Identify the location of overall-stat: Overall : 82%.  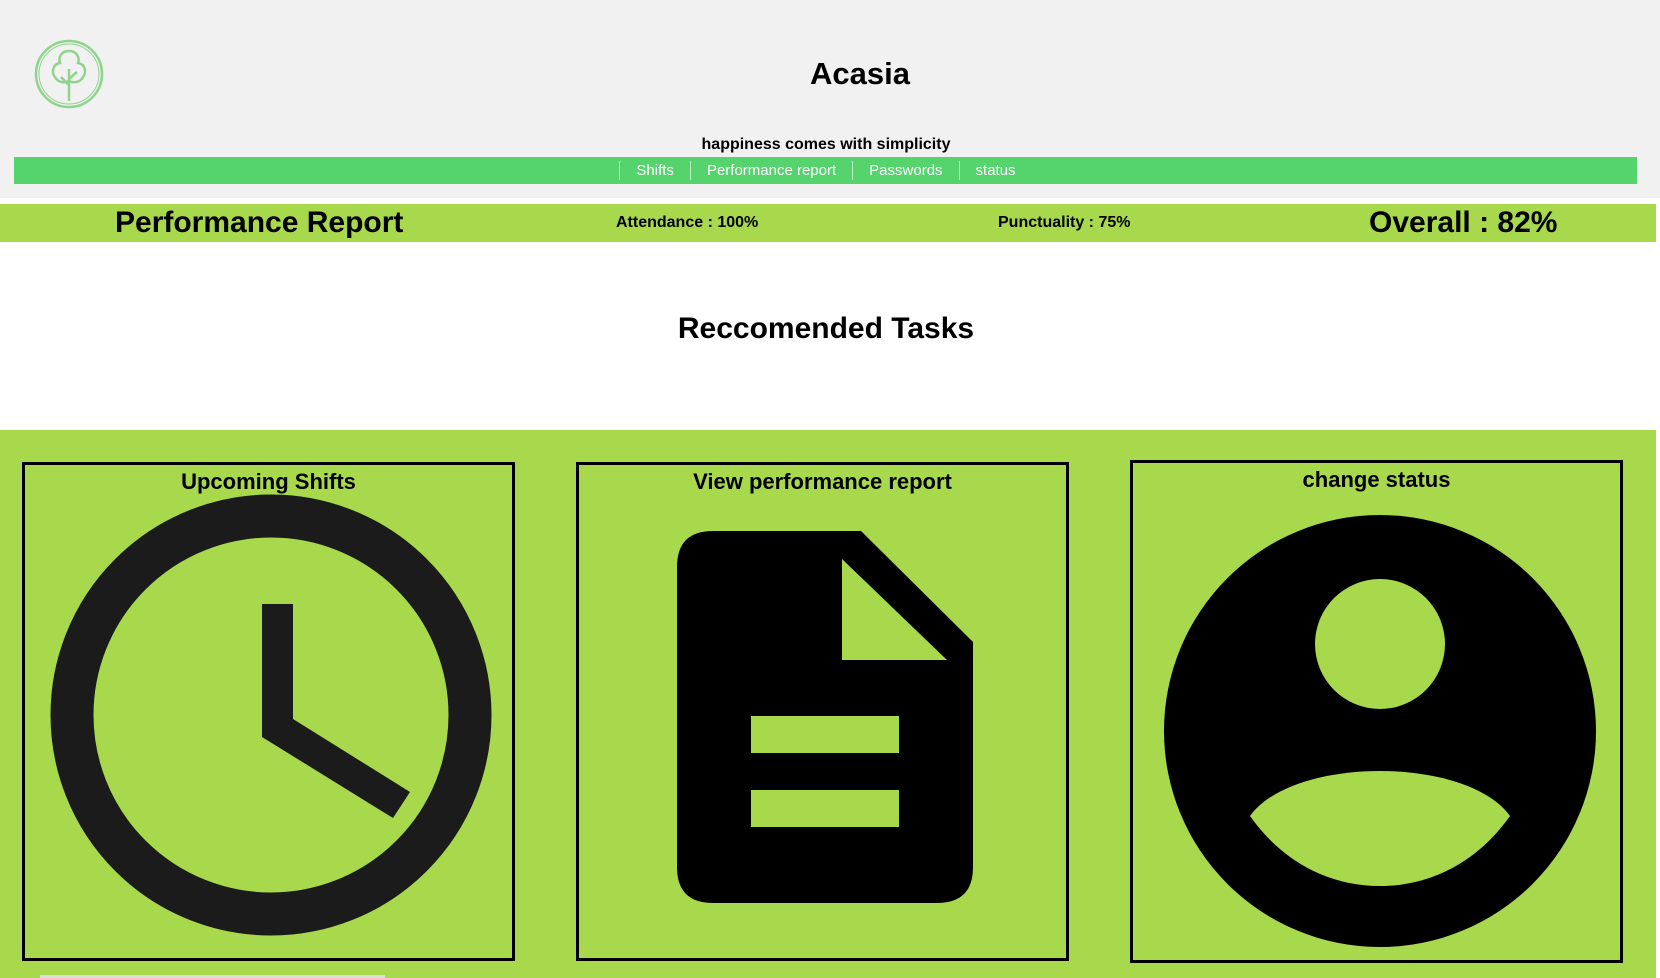
(1463, 222).